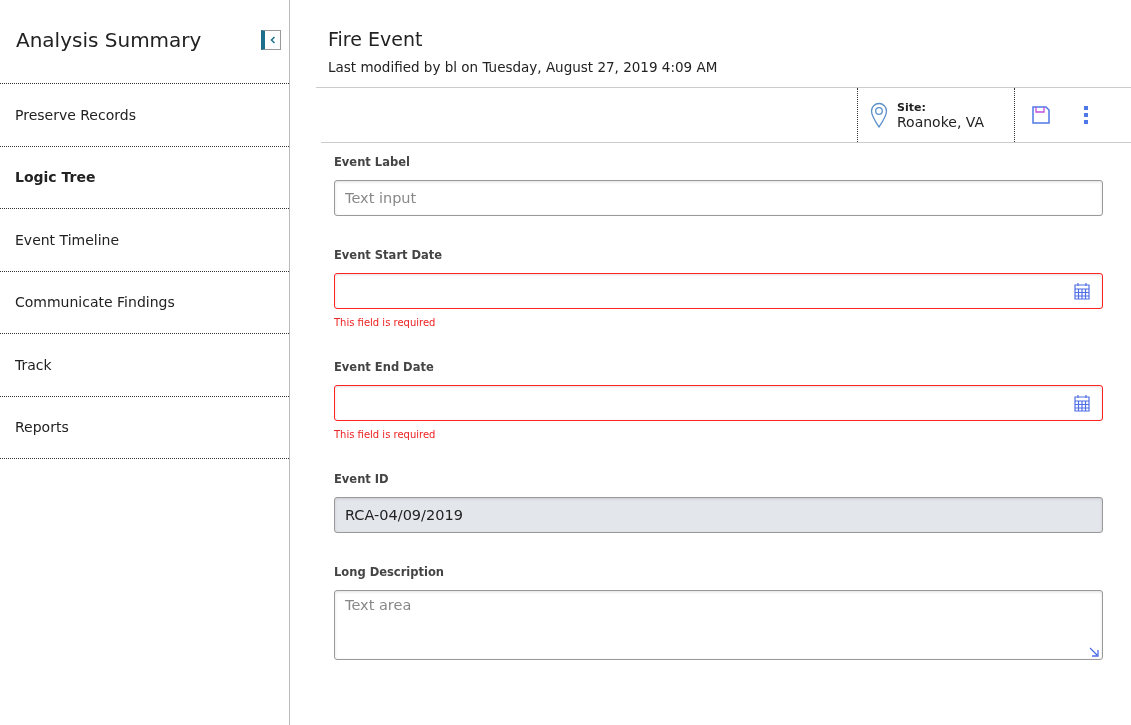  I want to click on vertical-dots-icon, so click(1086, 115).